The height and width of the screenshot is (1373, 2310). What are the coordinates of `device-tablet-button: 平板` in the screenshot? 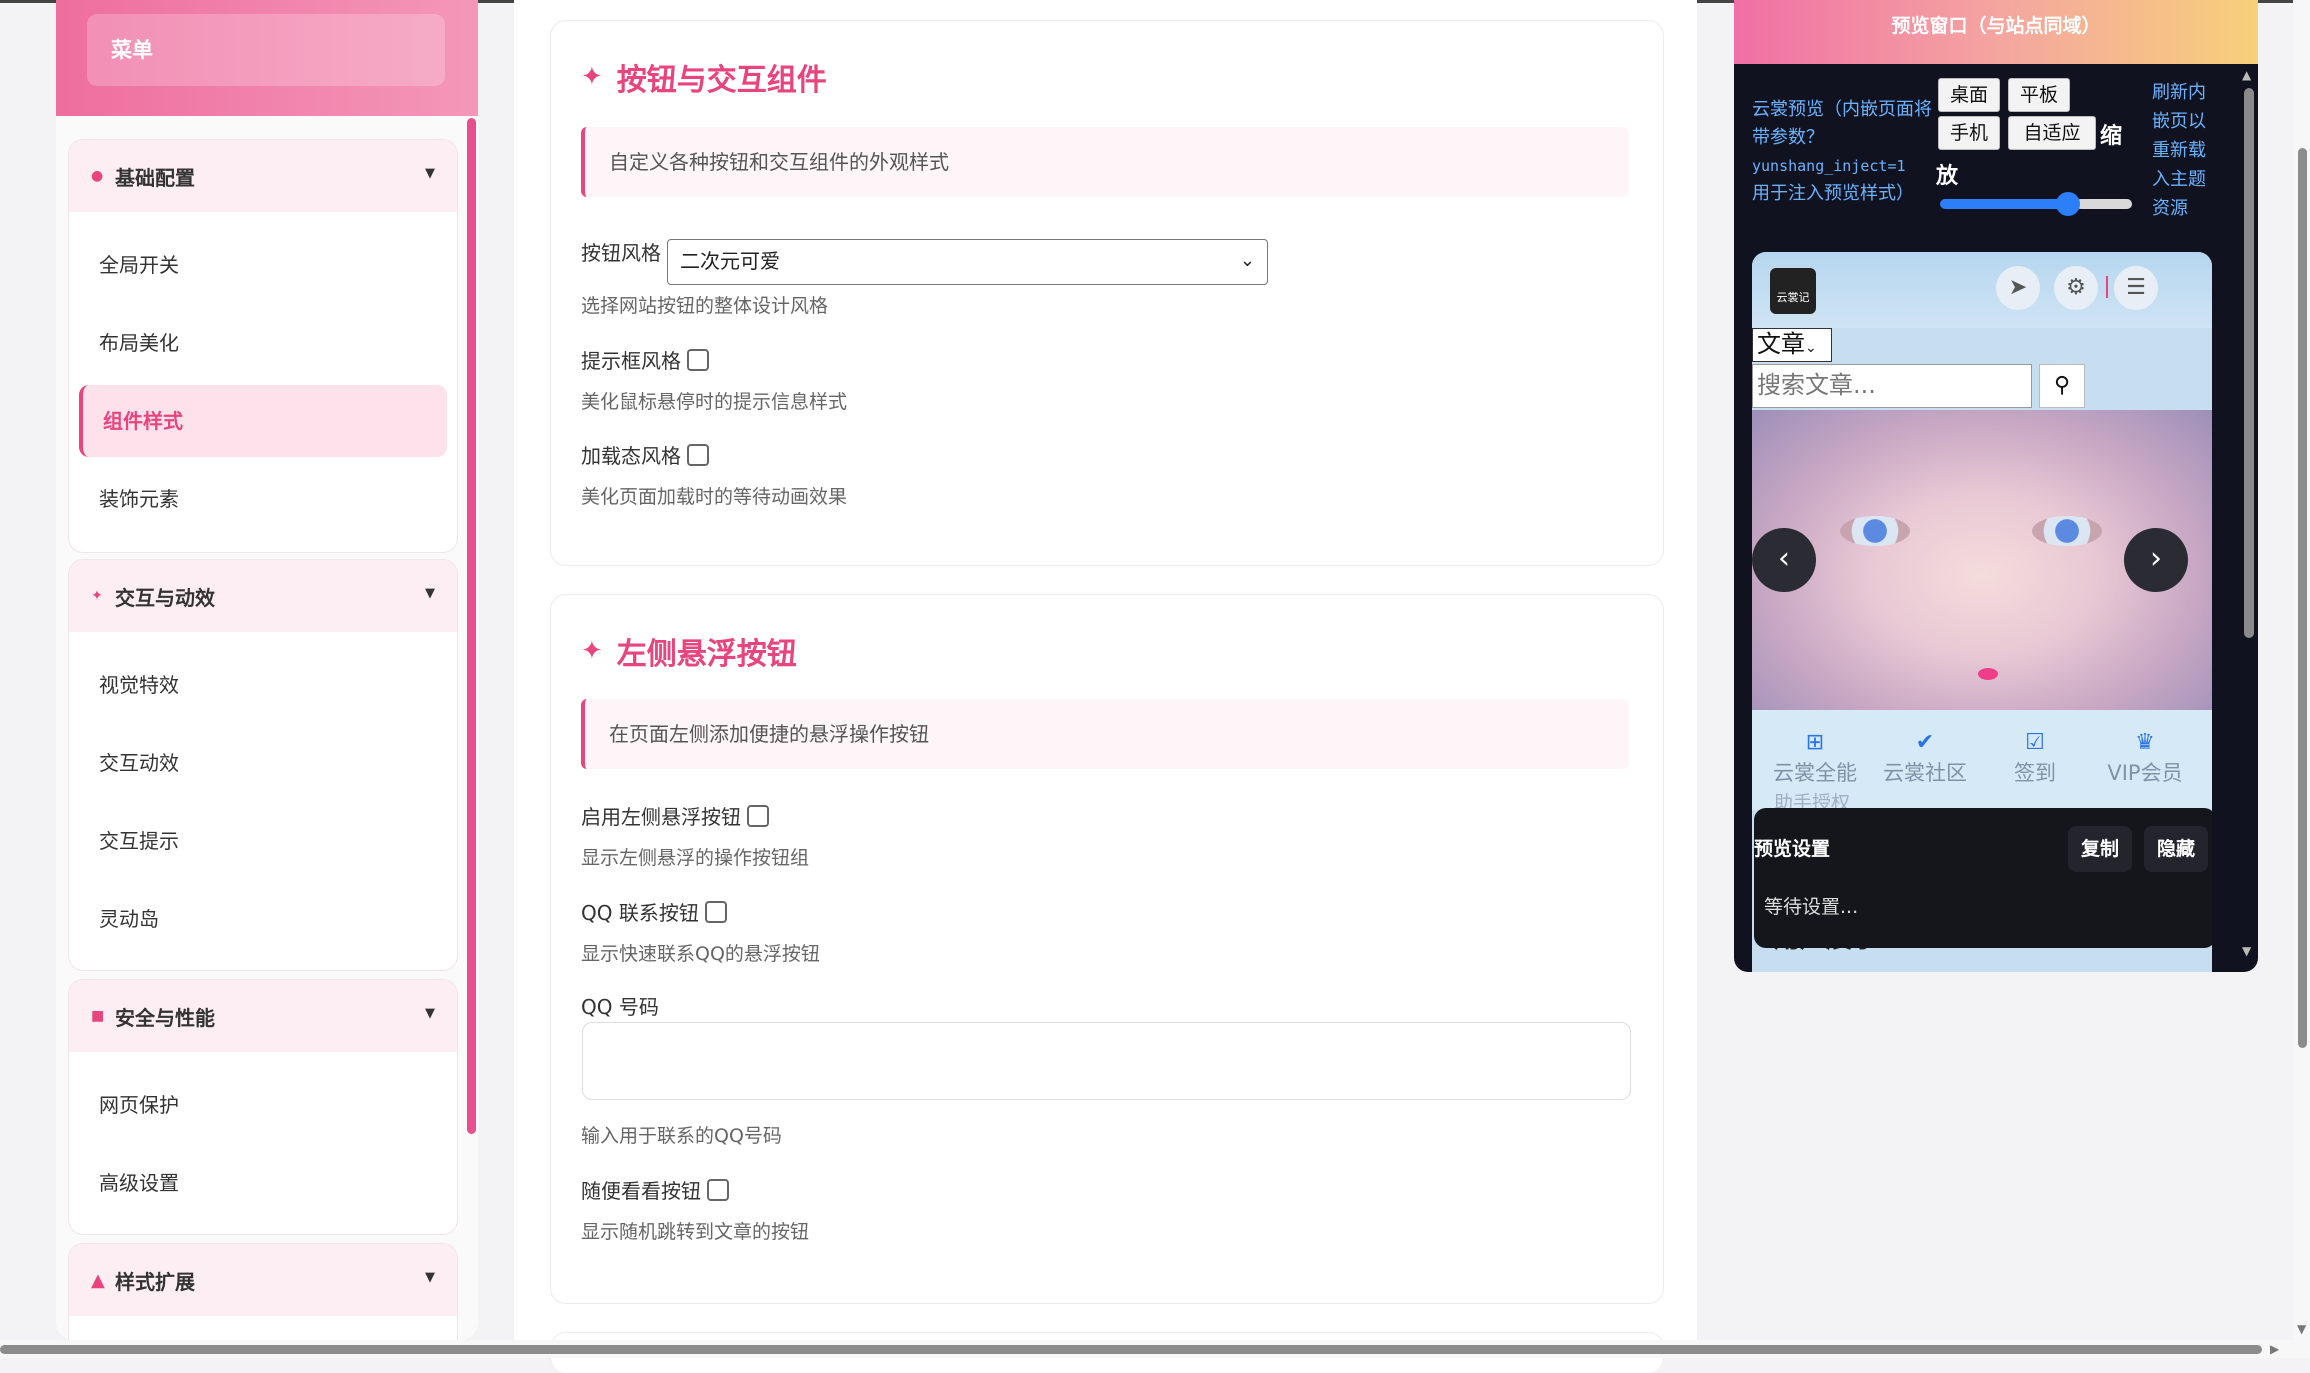 It's located at (2039, 95).